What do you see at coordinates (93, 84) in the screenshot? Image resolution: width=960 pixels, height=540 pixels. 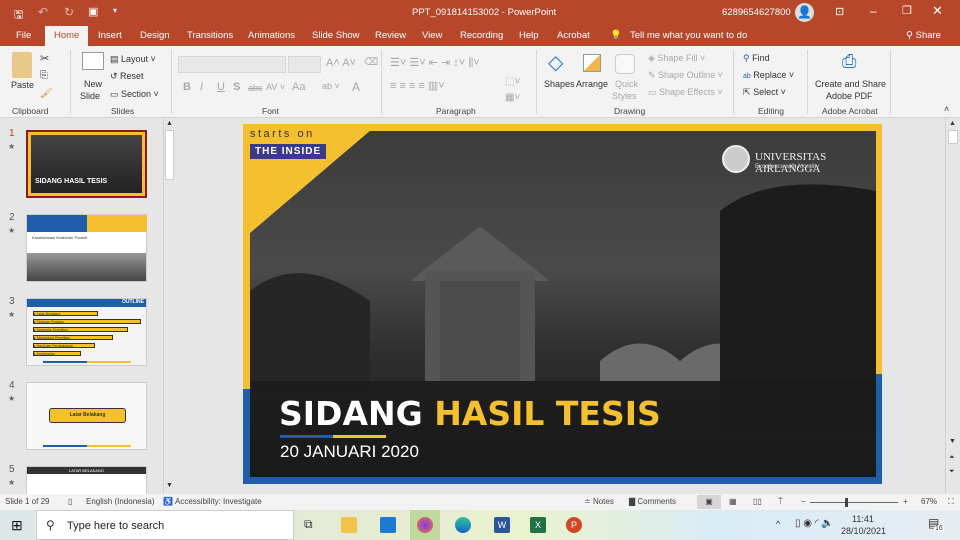 I see `new-slide-button: New` at bounding box center [93, 84].